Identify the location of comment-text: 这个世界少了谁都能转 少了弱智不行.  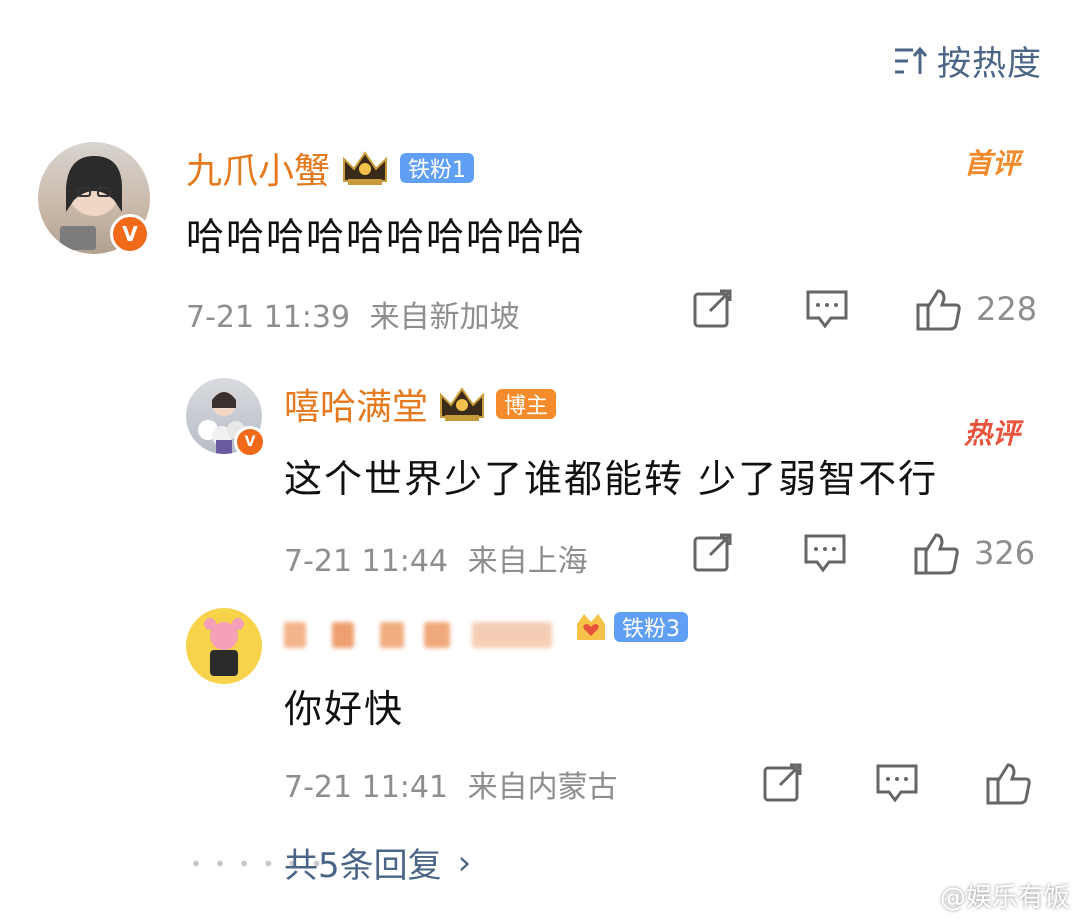
(611, 479).